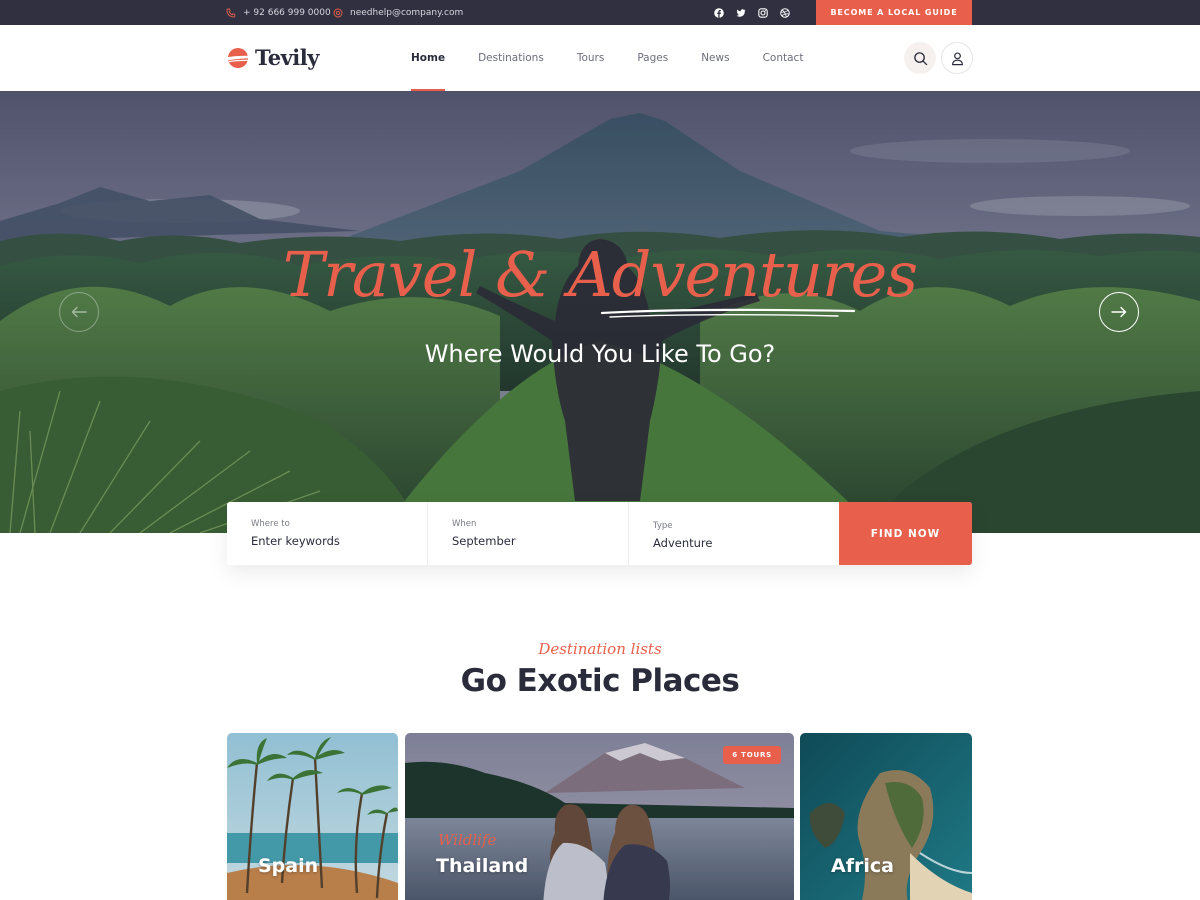 The width and height of the screenshot is (1200, 900). I want to click on account-button, so click(957, 58).